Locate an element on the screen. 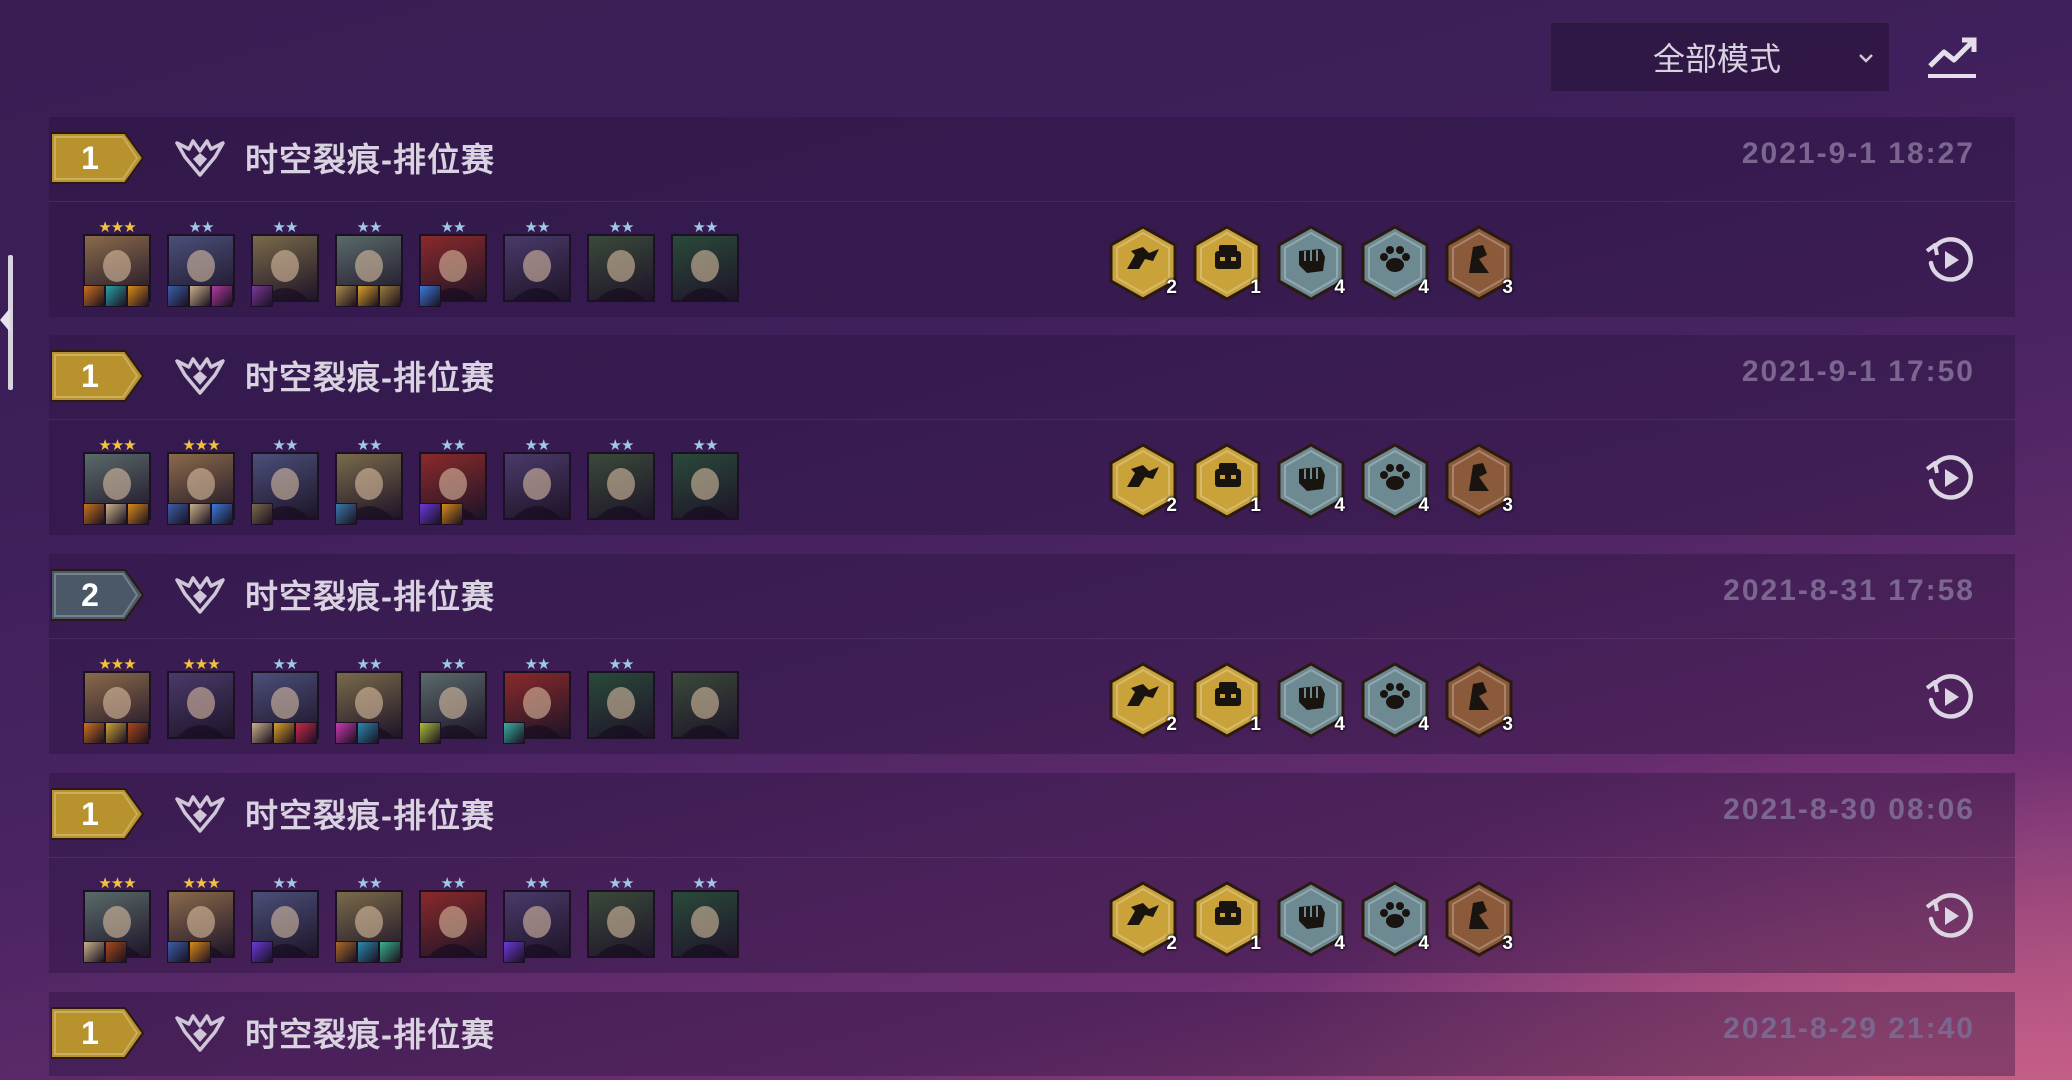 The height and width of the screenshot is (1080, 2072). match-row: 1 时空裂痕-排位赛 2021-8-29 21:40 is located at coordinates (1032, 1034).